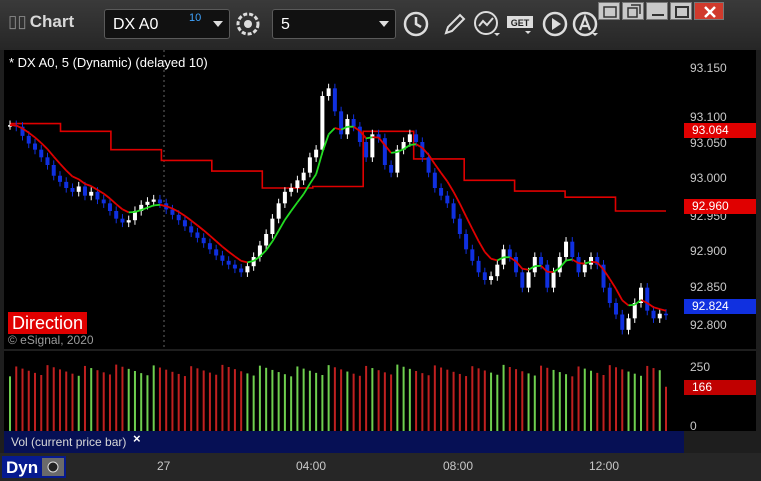 Image resolution: width=761 pixels, height=481 pixels. Describe the element at coordinates (384, 24) in the screenshot. I see `interval-dropdown-icon` at that location.